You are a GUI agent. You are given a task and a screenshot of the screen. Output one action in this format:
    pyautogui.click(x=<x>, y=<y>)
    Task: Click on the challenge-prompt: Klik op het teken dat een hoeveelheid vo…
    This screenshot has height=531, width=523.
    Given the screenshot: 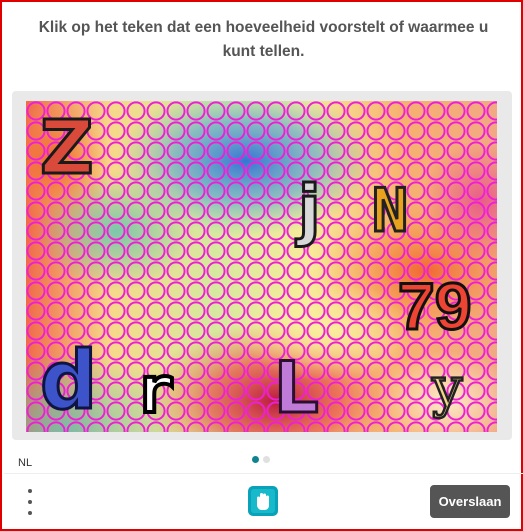 What is the action you would take?
    pyautogui.click(x=263, y=40)
    